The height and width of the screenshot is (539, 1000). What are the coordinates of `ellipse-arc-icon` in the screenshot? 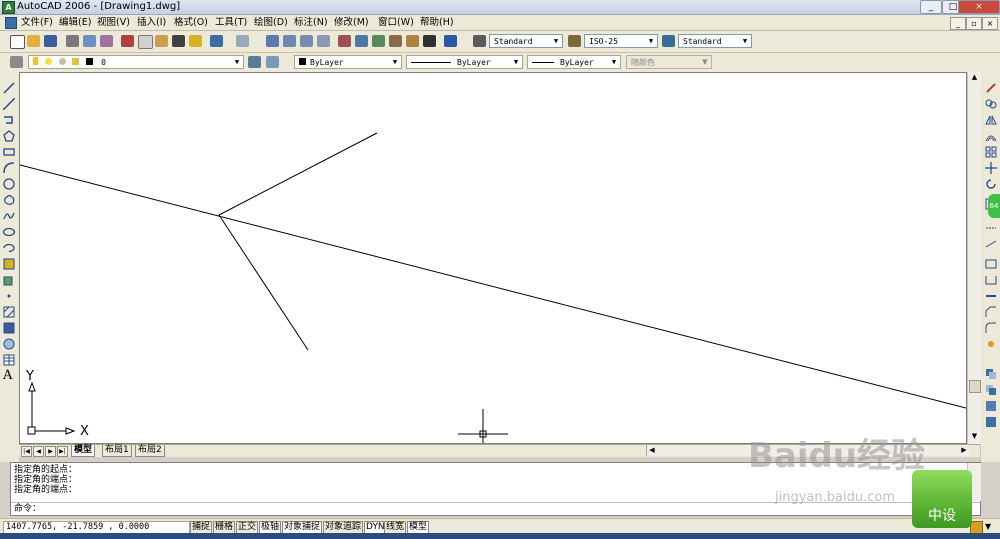 It's located at (9, 248).